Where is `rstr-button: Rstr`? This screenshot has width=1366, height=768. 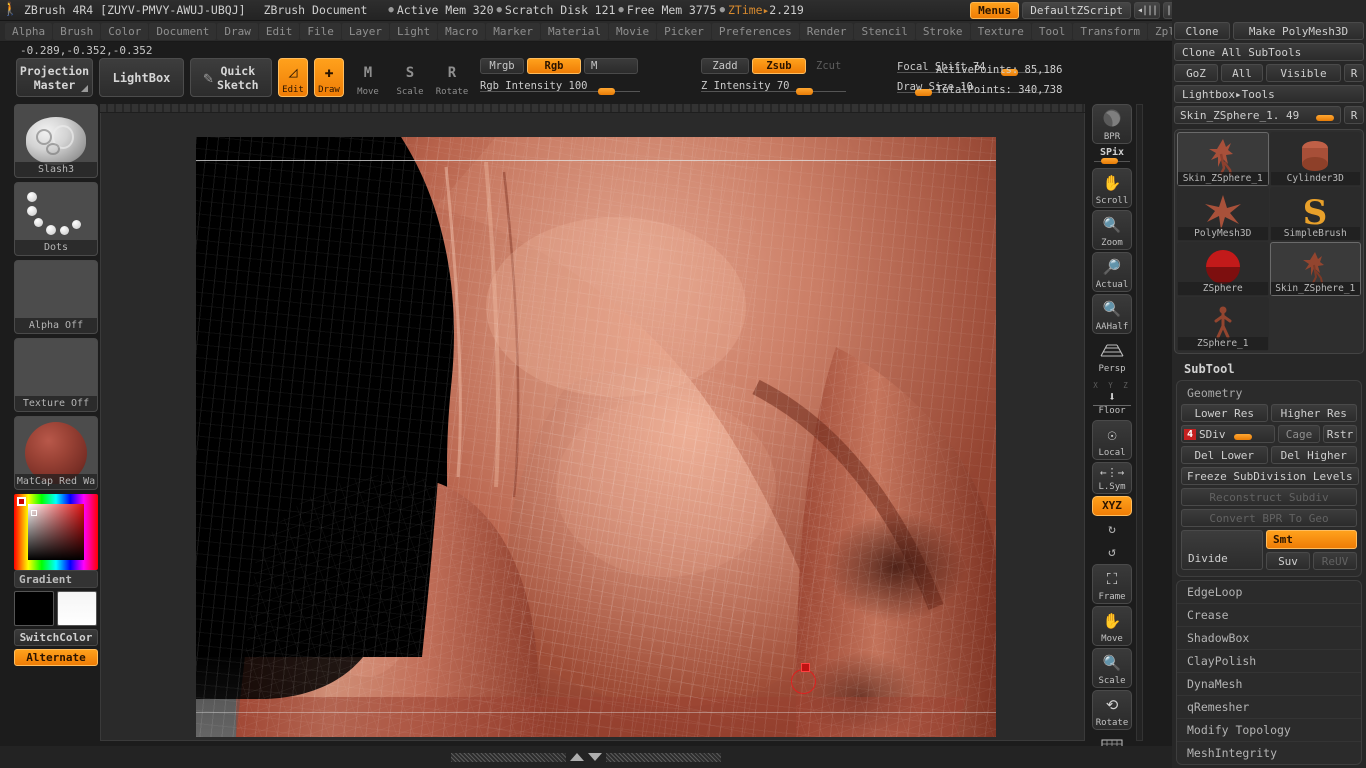 rstr-button: Rstr is located at coordinates (1340, 434).